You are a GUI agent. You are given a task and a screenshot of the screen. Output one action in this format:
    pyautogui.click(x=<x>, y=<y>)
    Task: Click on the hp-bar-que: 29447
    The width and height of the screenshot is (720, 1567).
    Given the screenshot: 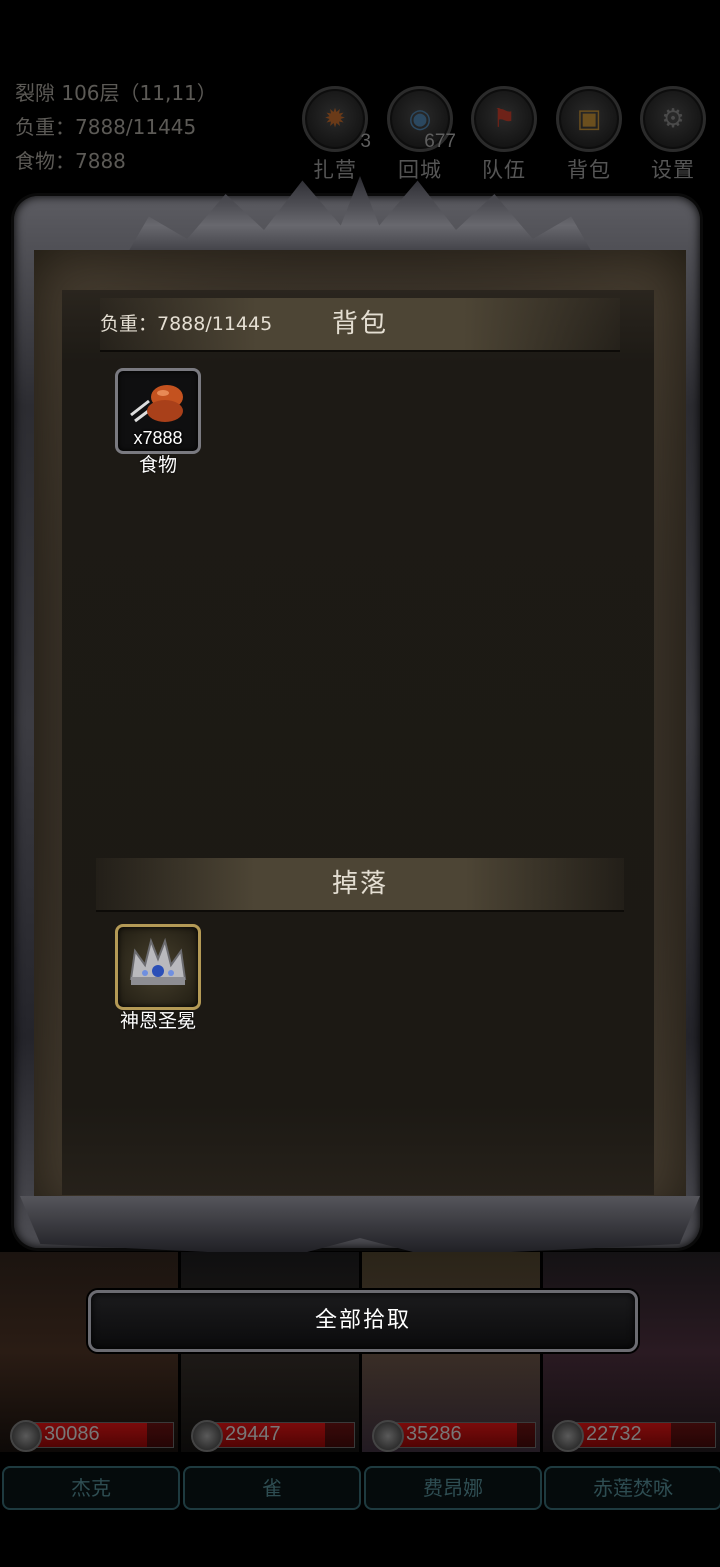 What is the action you would take?
    pyautogui.click(x=270, y=1435)
    